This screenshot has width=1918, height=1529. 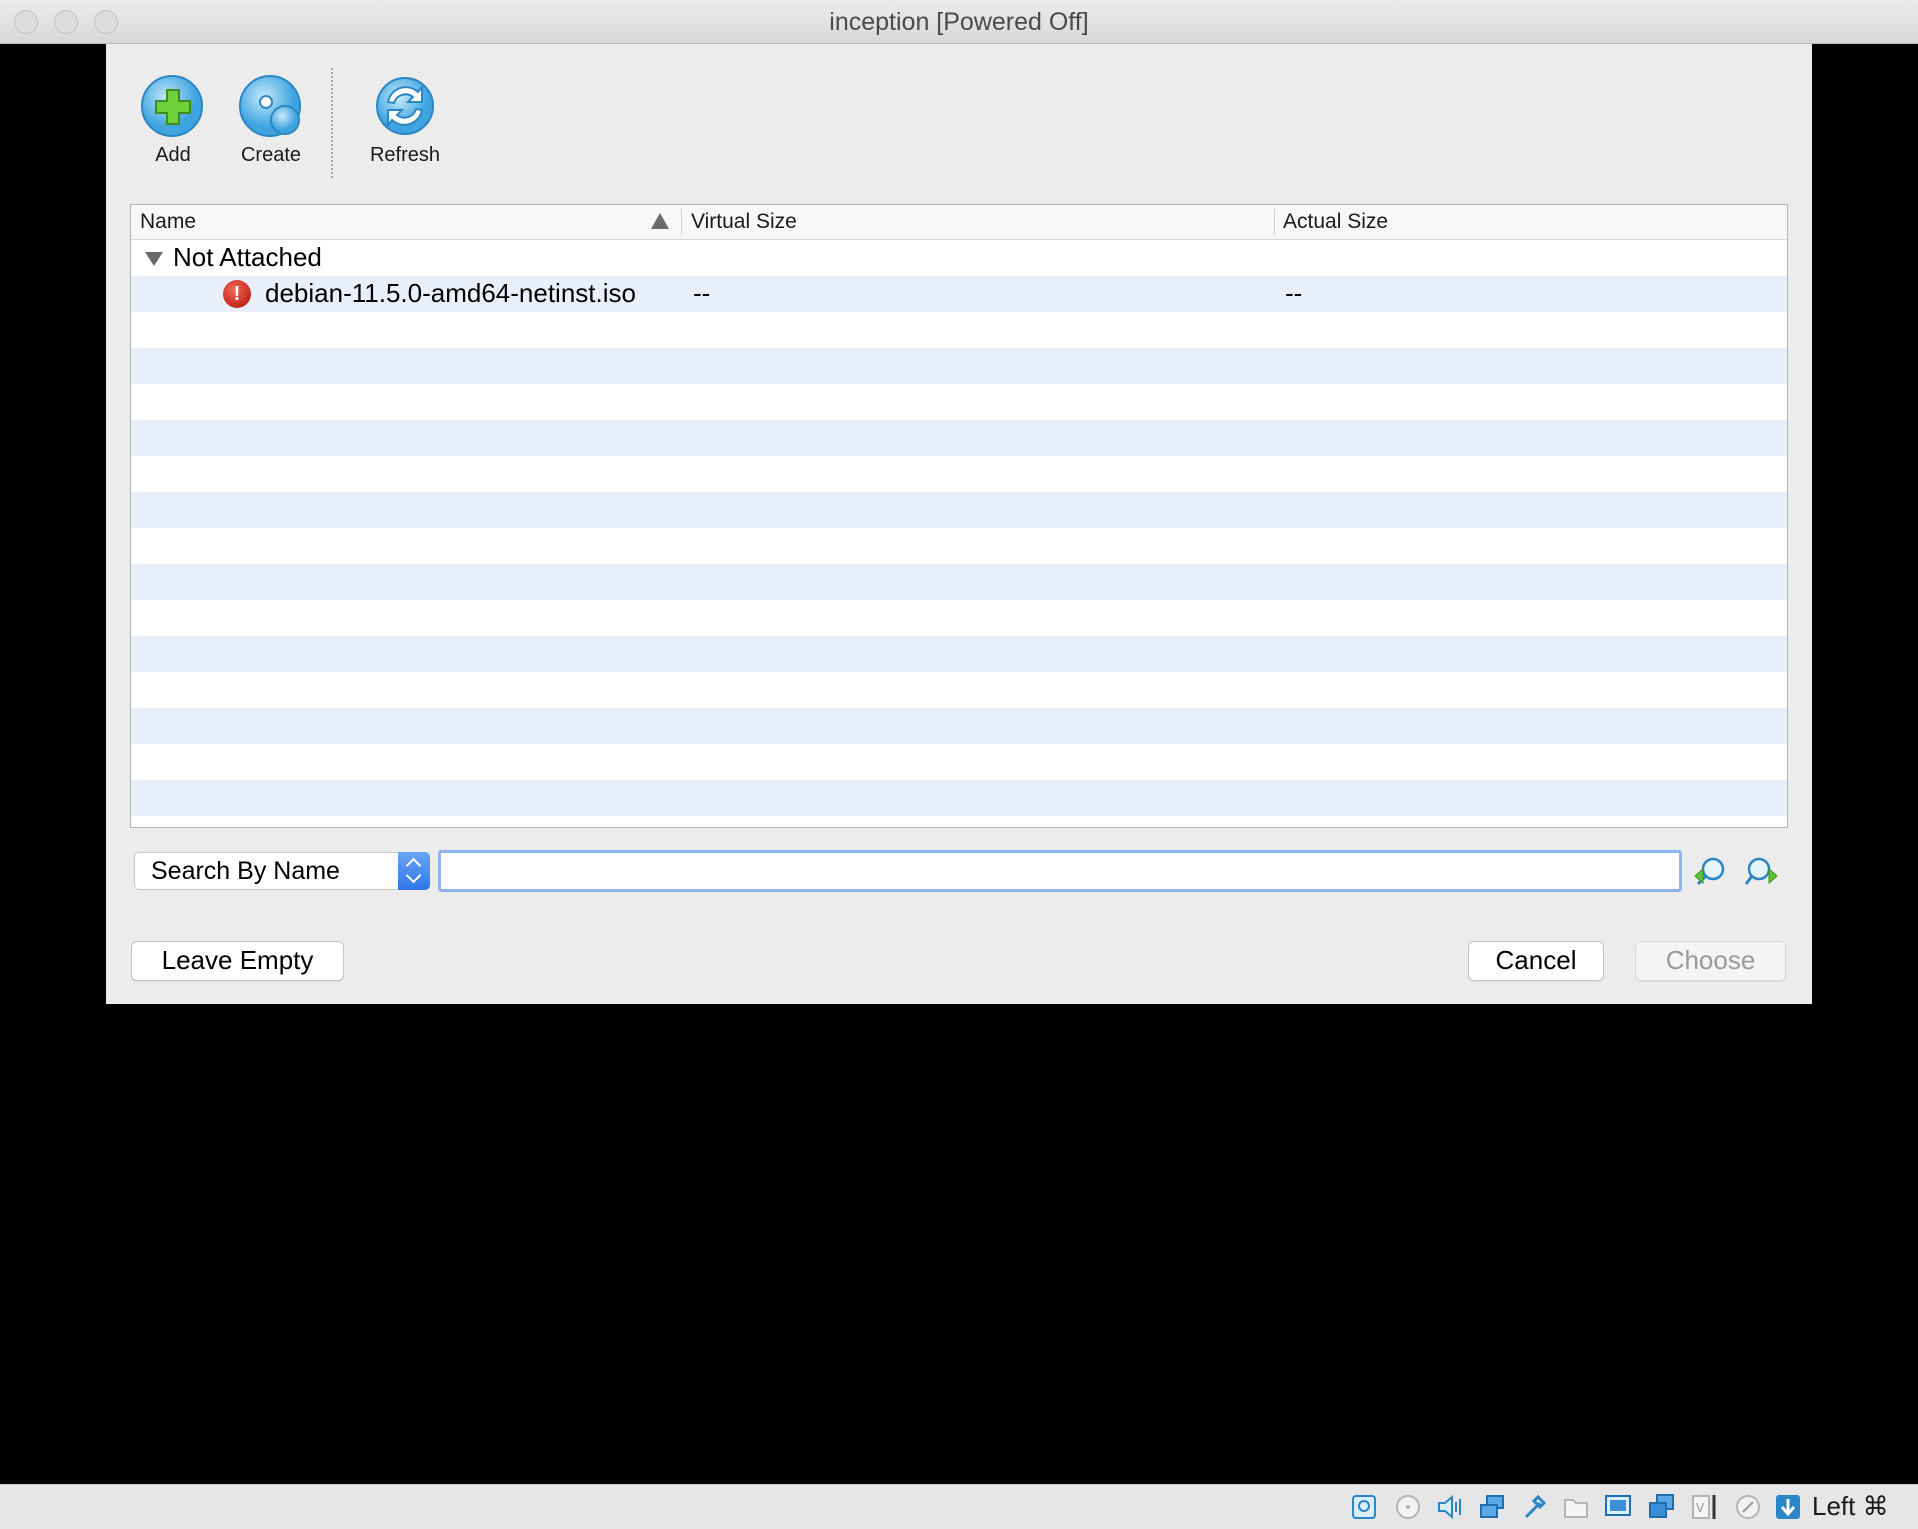 I want to click on network-icon, so click(x=1492, y=1507).